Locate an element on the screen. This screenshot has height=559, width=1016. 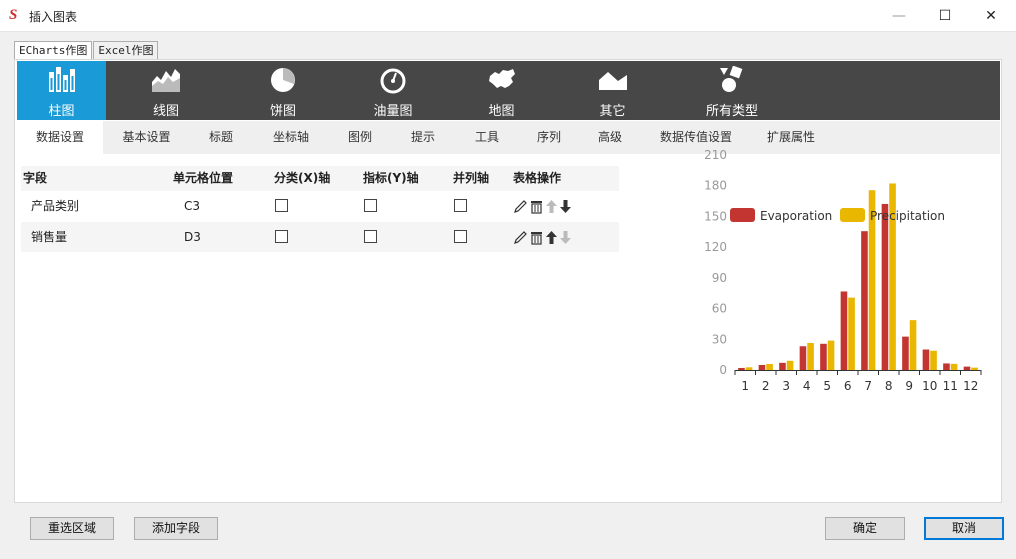
chart-type-map: 地图 is located at coordinates (501, 90).